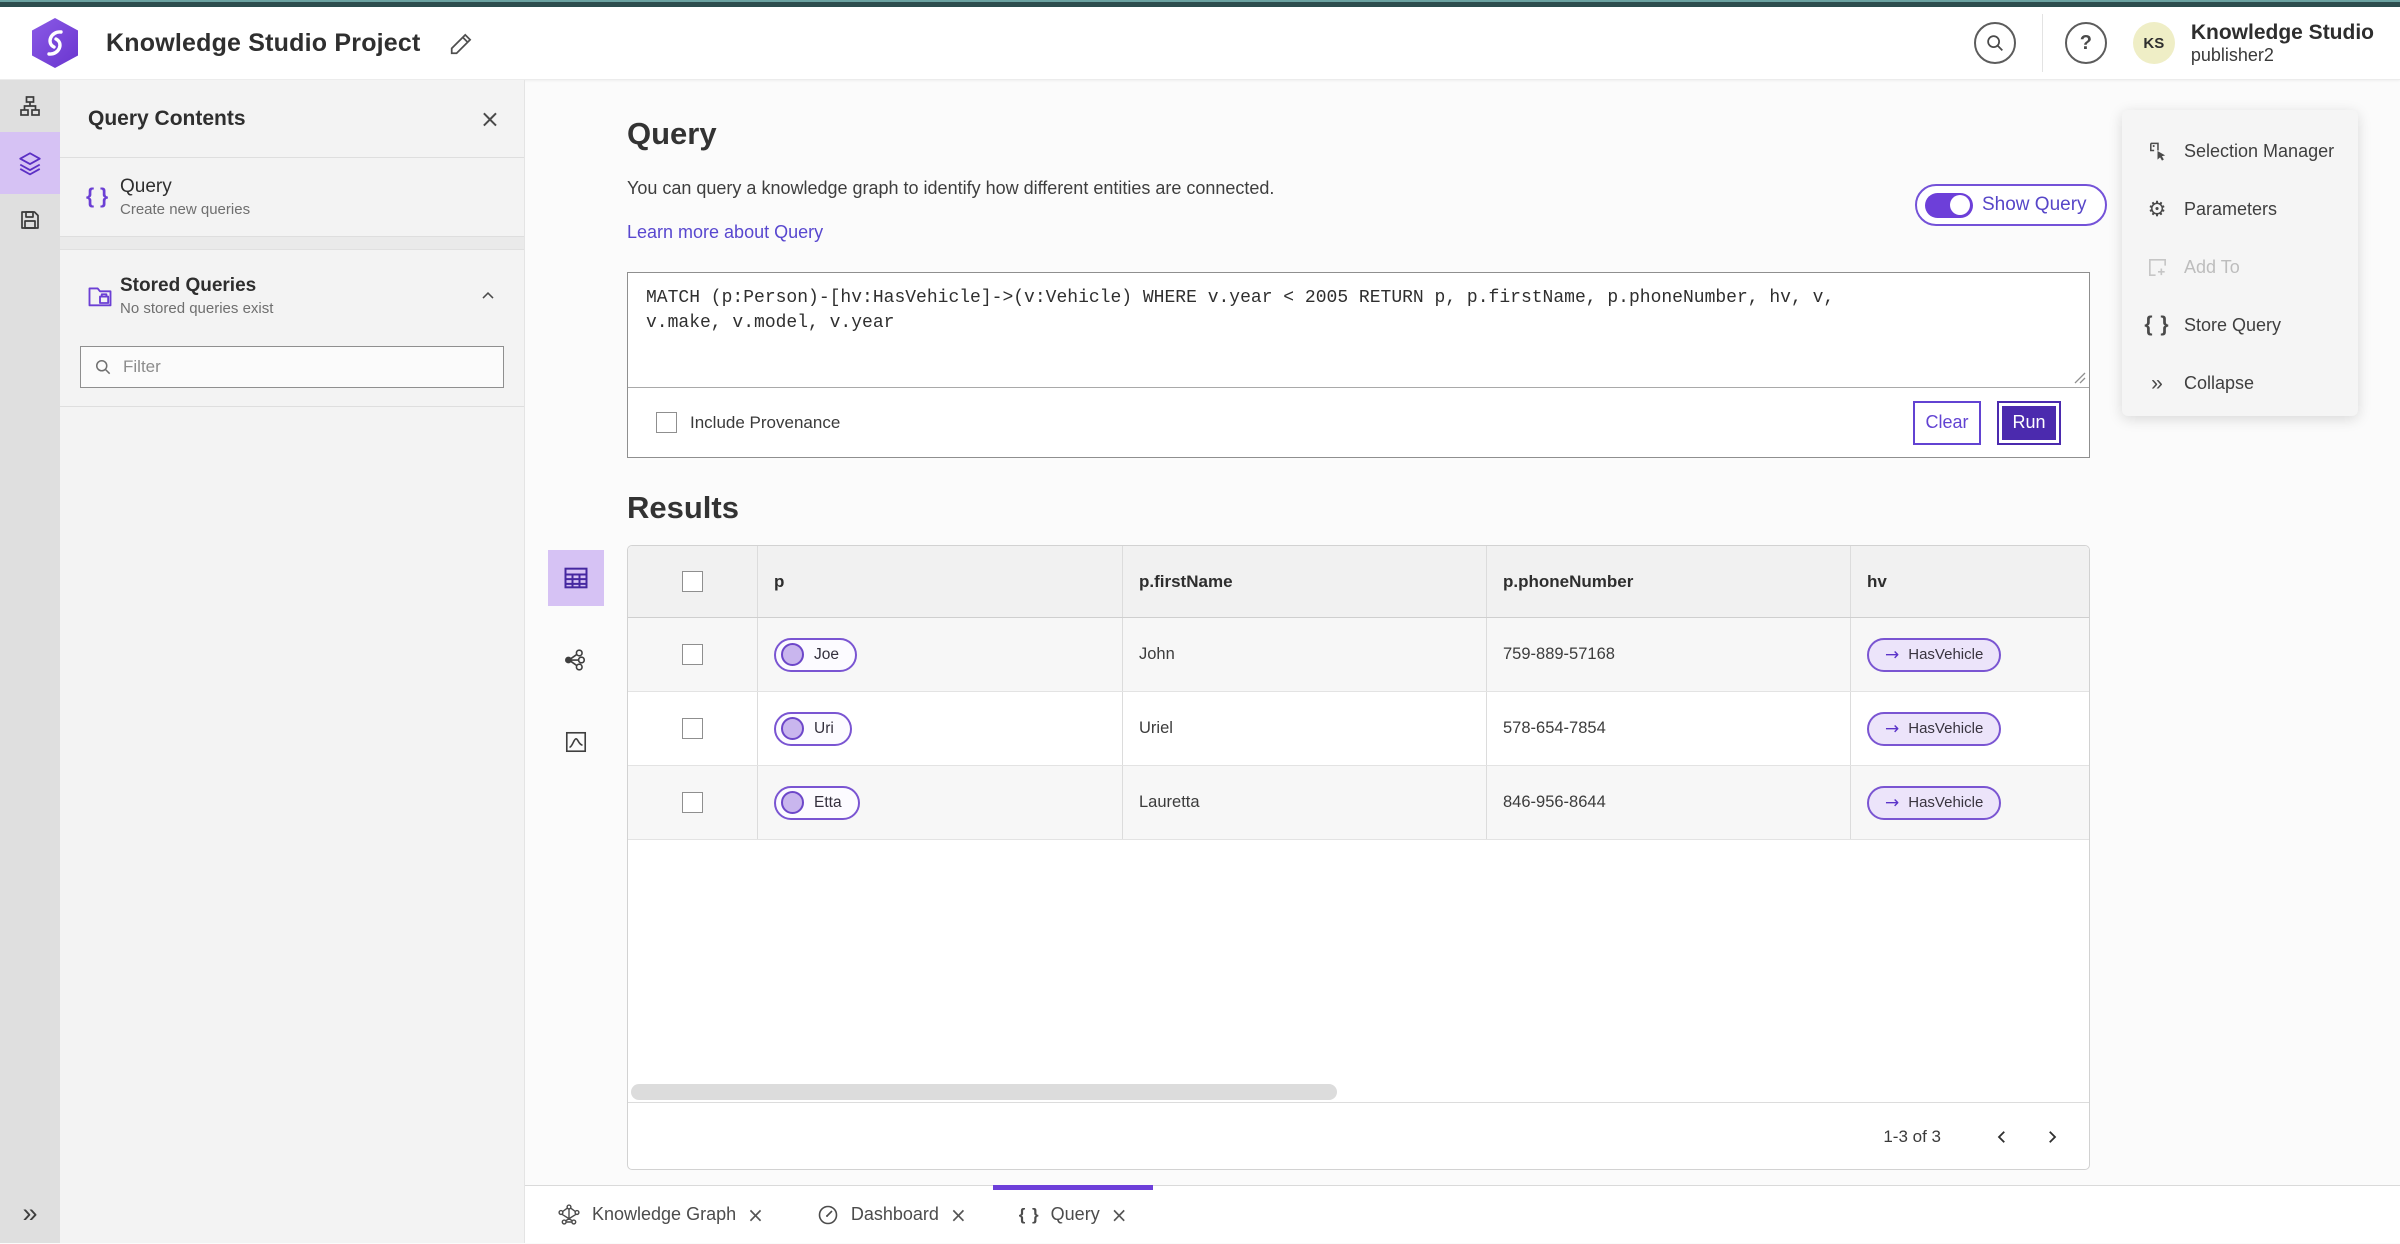 The width and height of the screenshot is (2400, 1244). What do you see at coordinates (940, 581) in the screenshot?
I see `column-header-p: p` at bounding box center [940, 581].